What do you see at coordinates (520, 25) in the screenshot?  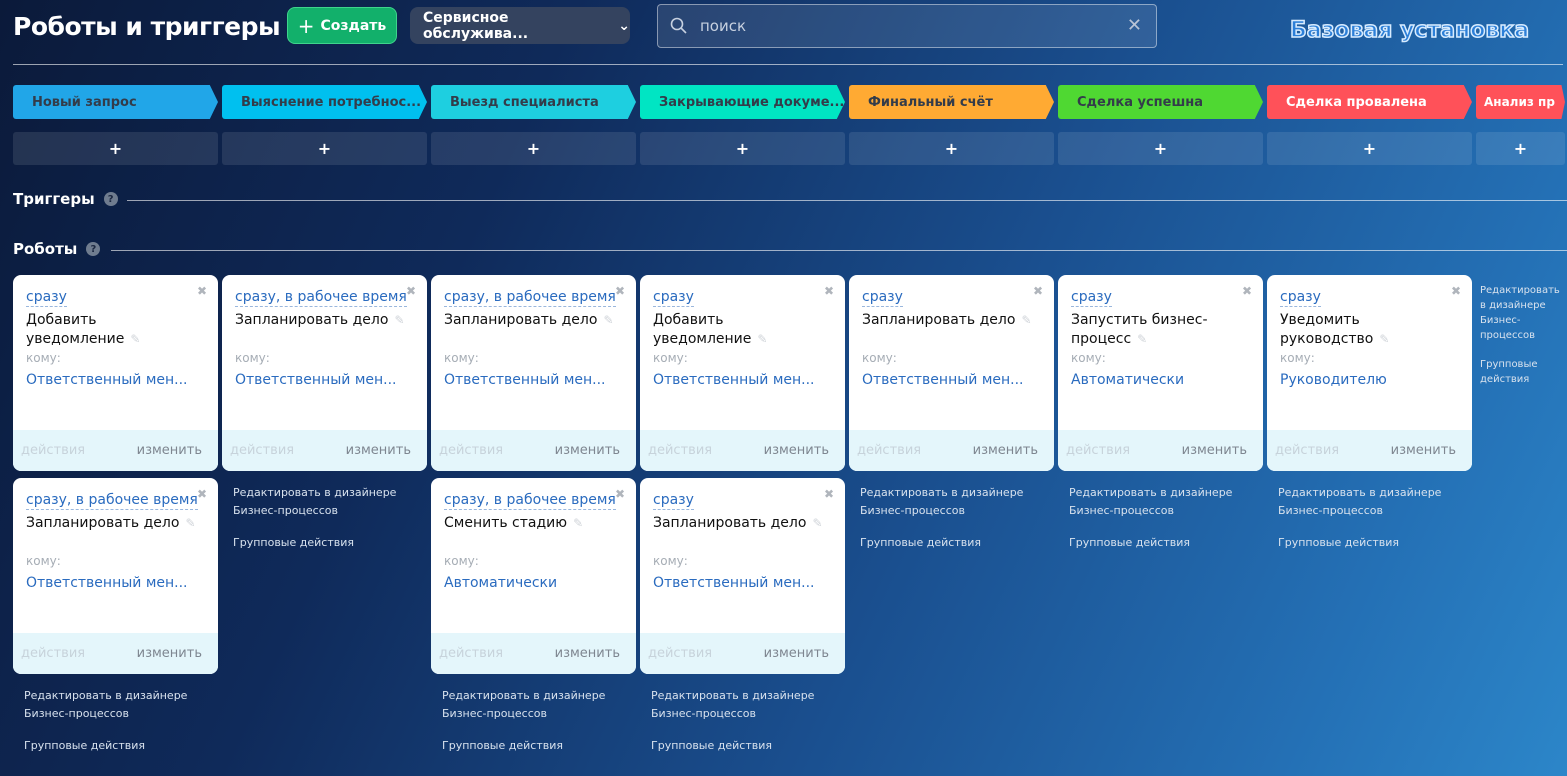 I see `category-dropdown: Сервисное обслужива... ⌄` at bounding box center [520, 25].